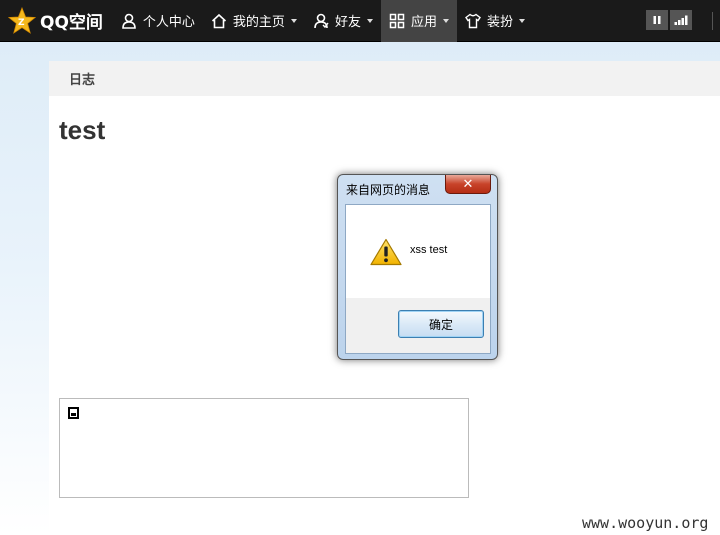 Image resolution: width=720 pixels, height=535 pixels. I want to click on pause-button, so click(657, 20).